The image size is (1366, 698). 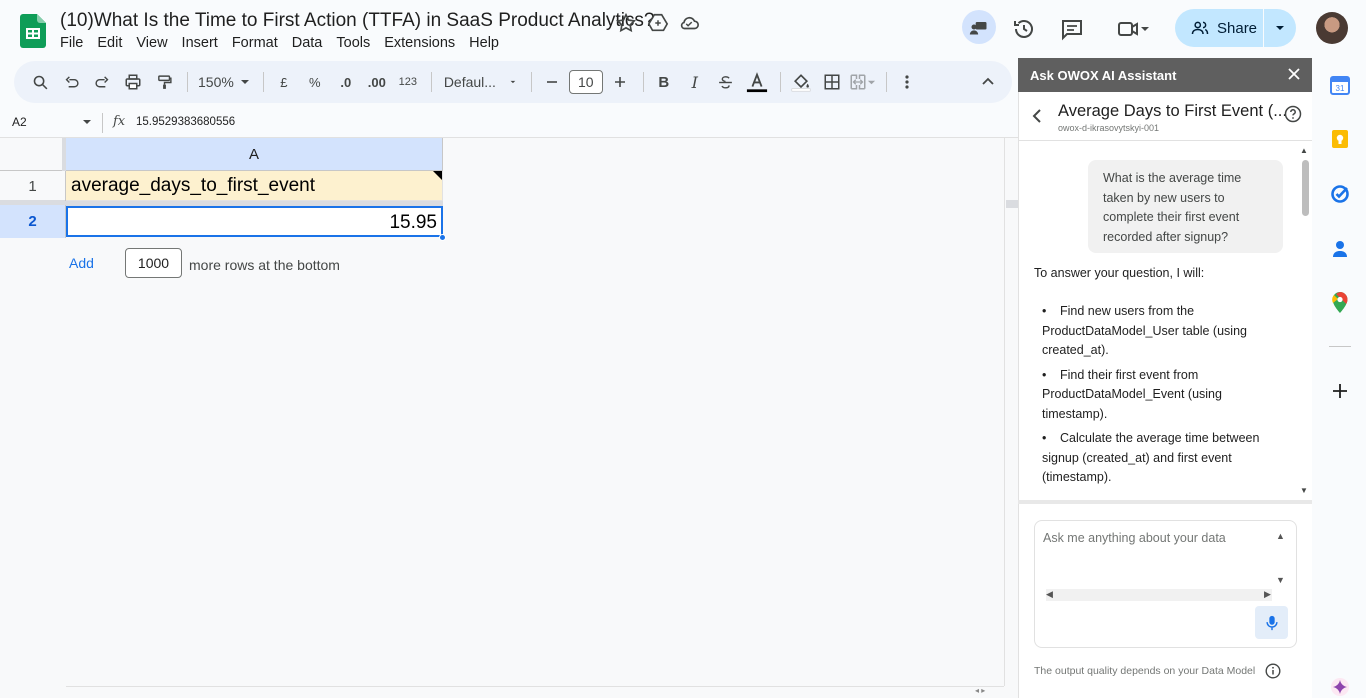 What do you see at coordinates (1340, 194) in the screenshot?
I see `tasks-icon` at bounding box center [1340, 194].